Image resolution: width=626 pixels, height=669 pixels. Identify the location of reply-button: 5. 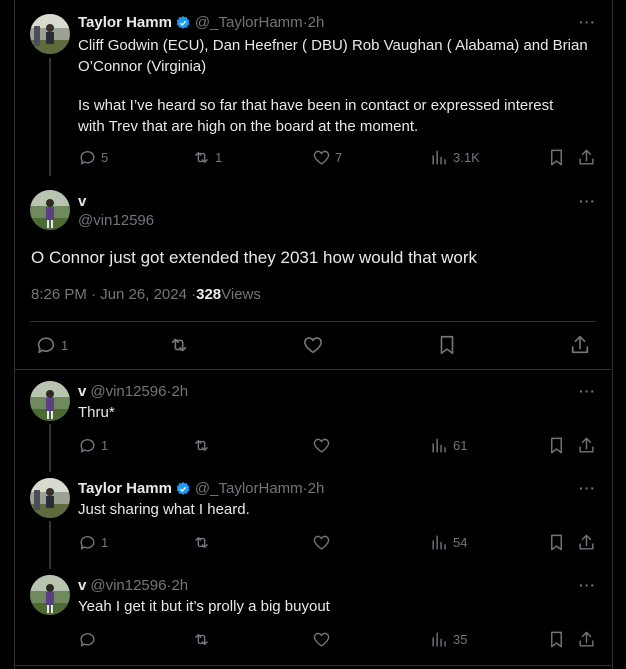
(93, 157).